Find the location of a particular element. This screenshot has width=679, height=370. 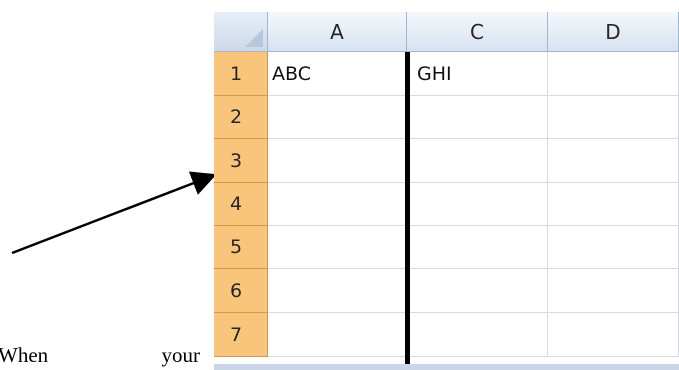

row-header-5: 5 is located at coordinates (241, 247).